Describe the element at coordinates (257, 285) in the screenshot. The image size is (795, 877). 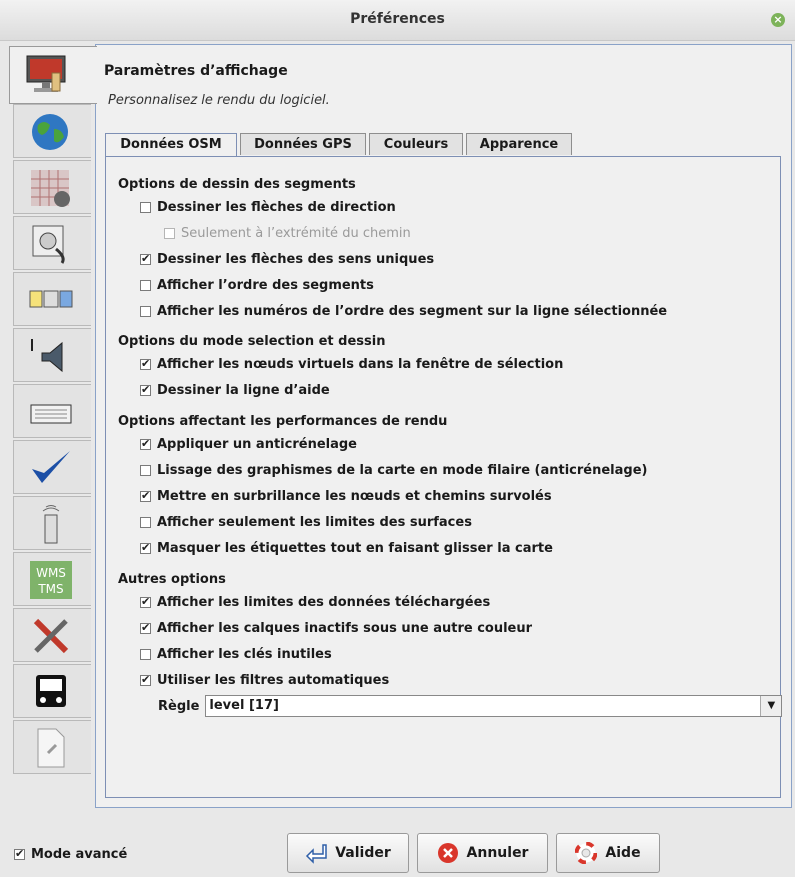
I see `checkbox-segment-order: Afficher l’ordre des segments` at that location.